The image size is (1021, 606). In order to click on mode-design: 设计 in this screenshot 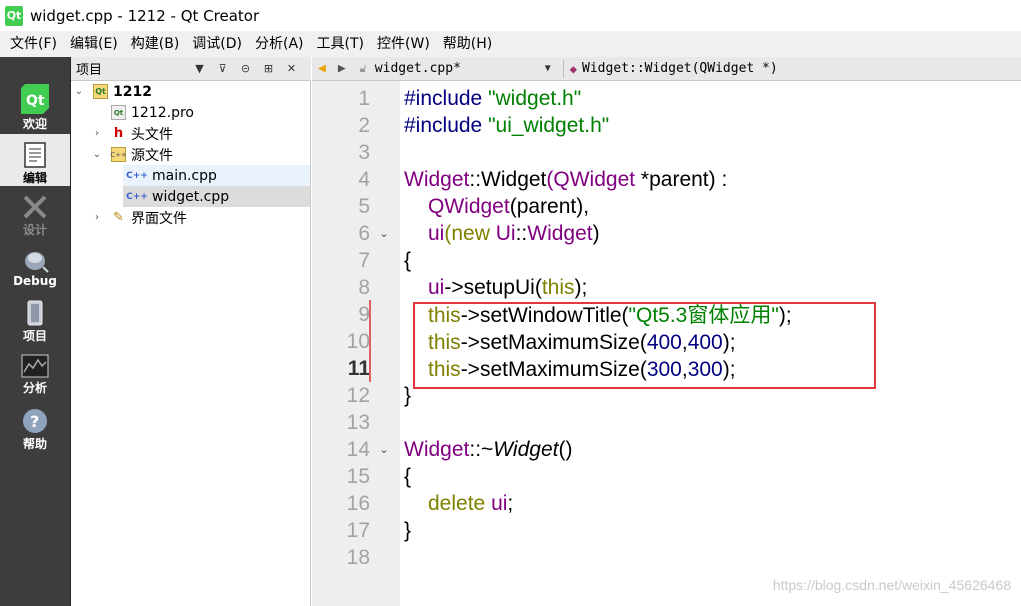, I will do `click(35, 218)`.